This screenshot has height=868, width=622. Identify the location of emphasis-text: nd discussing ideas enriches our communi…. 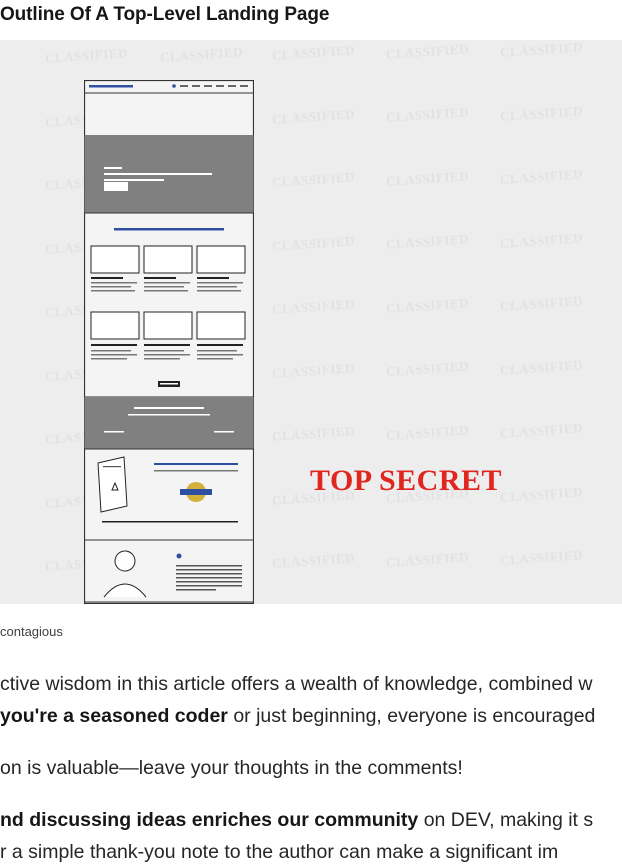
(209, 820).